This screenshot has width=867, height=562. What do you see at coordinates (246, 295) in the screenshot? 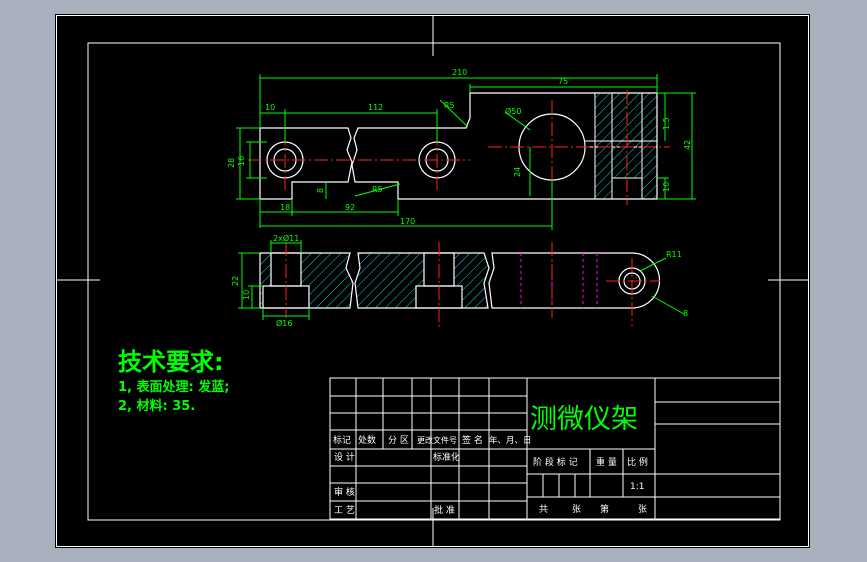
I see `dim-10-bottom: 10` at bounding box center [246, 295].